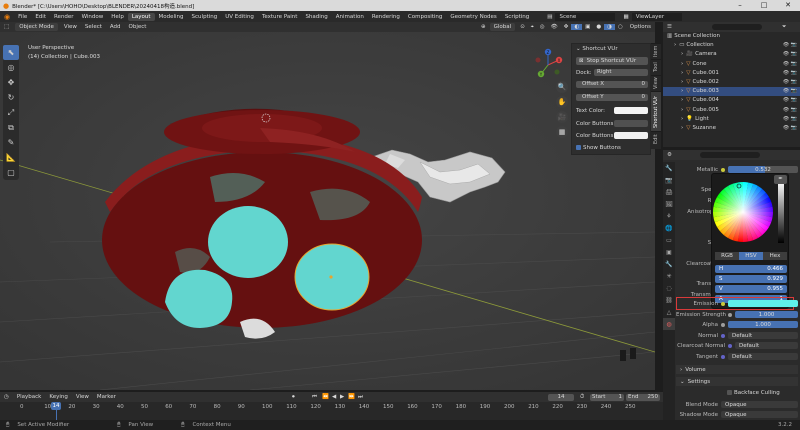 This screenshot has width=800, height=430. Describe the element at coordinates (656, 51) in the screenshot. I see `sidebar-tab-item: Item` at that location.